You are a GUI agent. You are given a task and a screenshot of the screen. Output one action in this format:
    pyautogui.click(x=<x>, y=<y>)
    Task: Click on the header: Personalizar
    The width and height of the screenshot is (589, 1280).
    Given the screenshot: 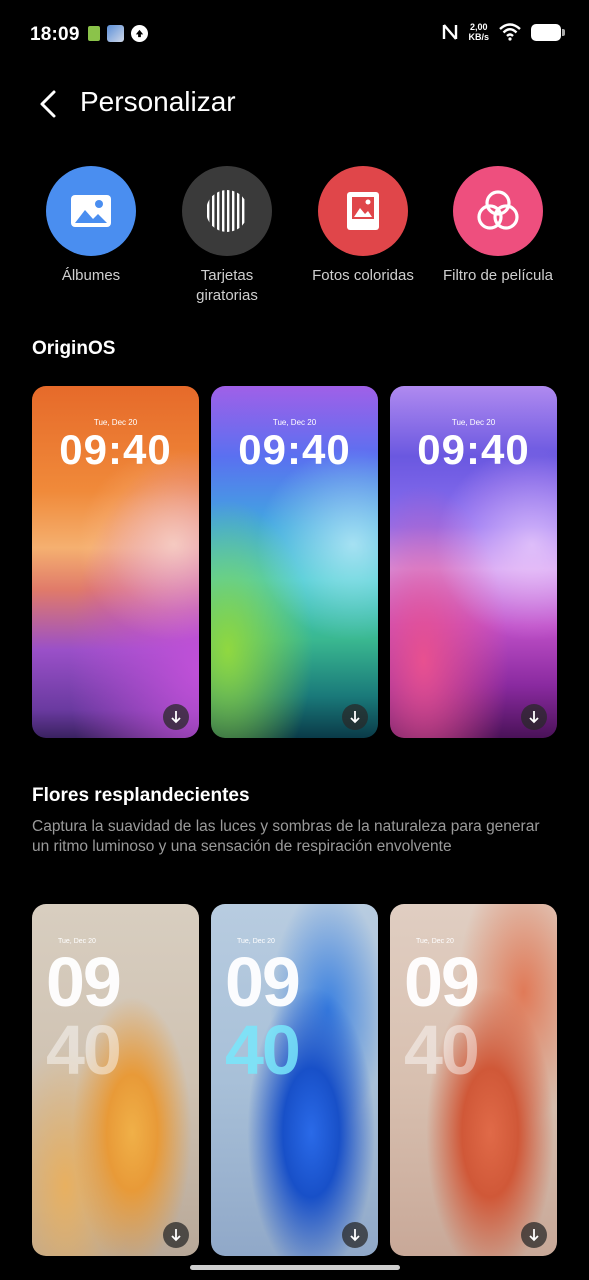 What is the action you would take?
    pyautogui.click(x=294, y=104)
    